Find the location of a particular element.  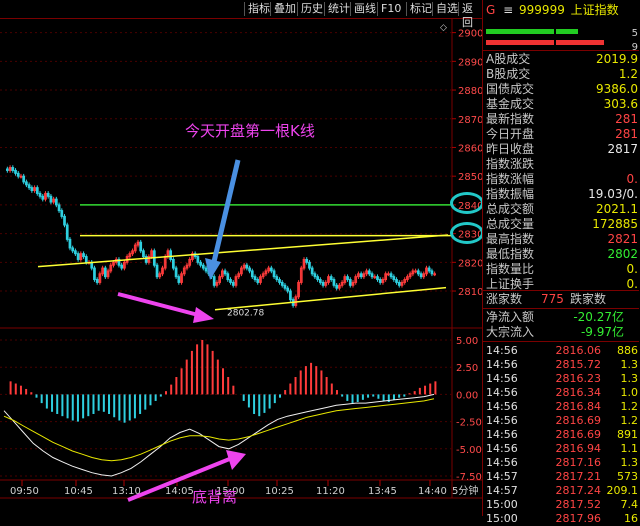

stat-label: 指数振幅 is located at coordinates (510, 194).